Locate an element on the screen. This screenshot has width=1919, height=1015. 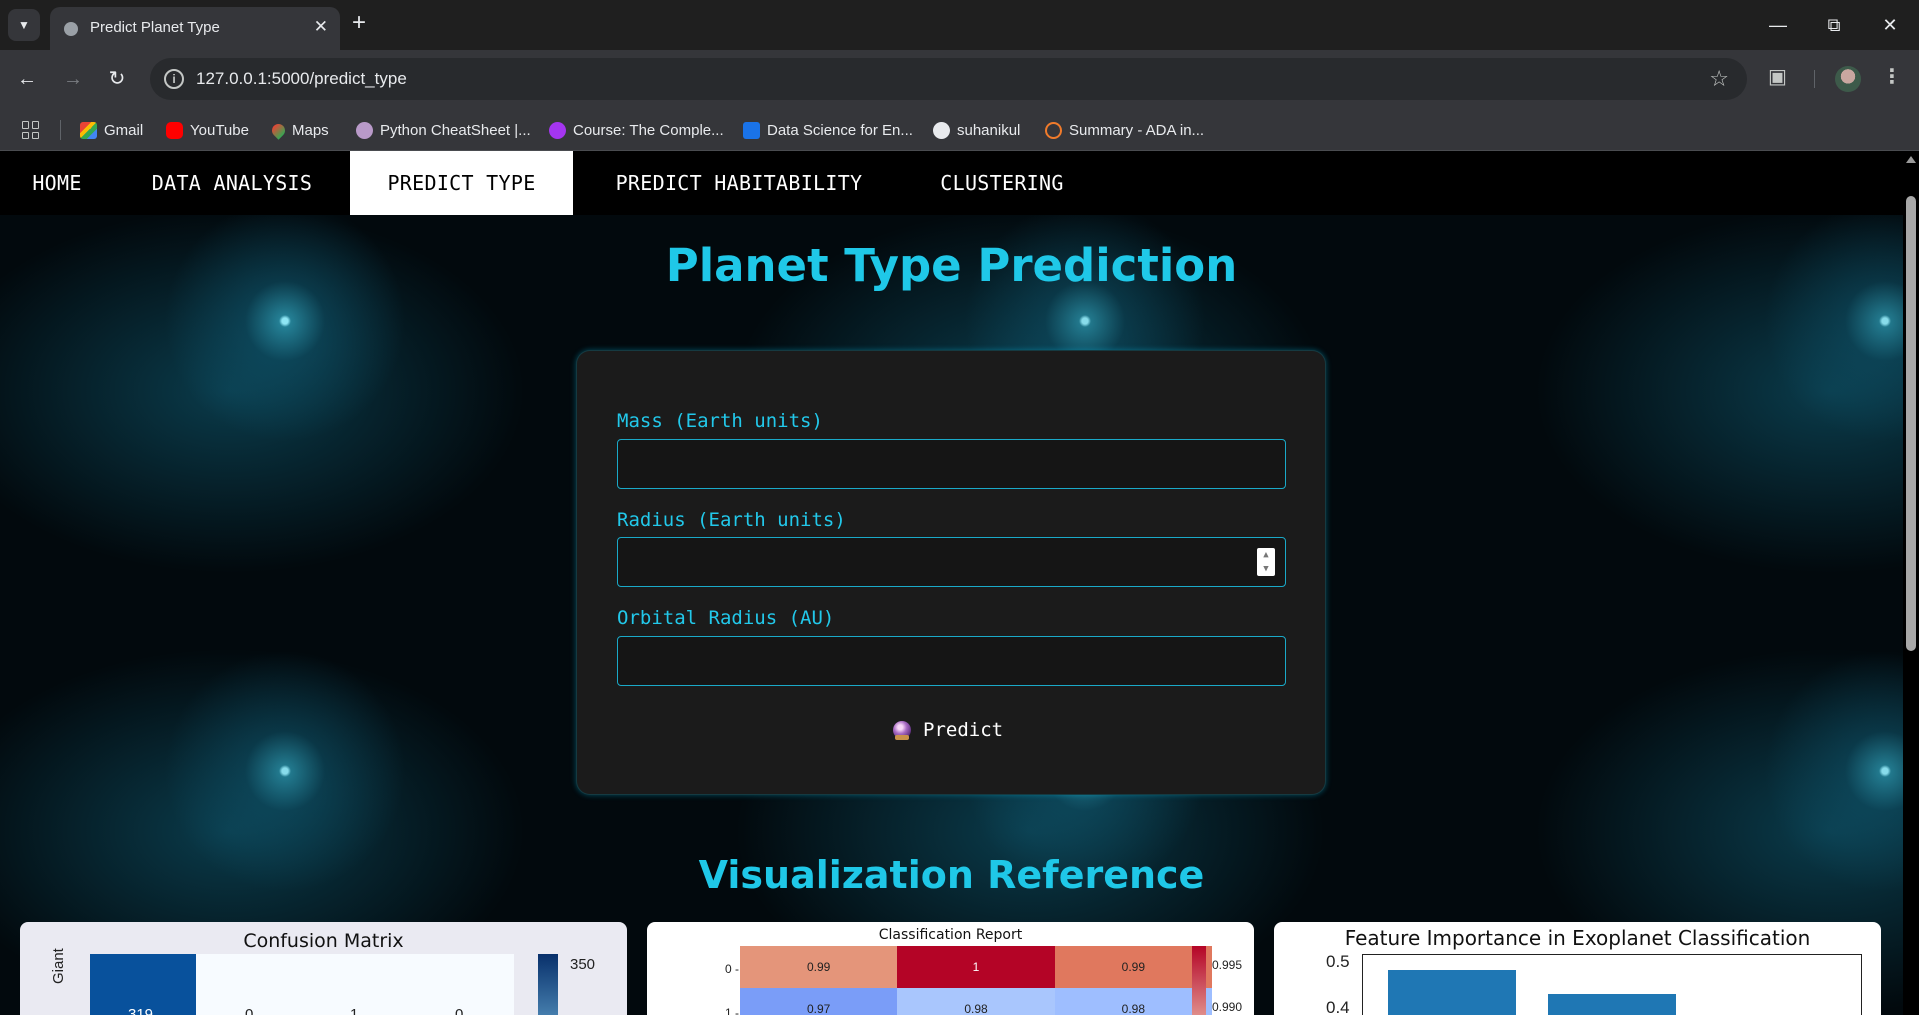
page-title: Planet Type Prediction is located at coordinates (951, 265).